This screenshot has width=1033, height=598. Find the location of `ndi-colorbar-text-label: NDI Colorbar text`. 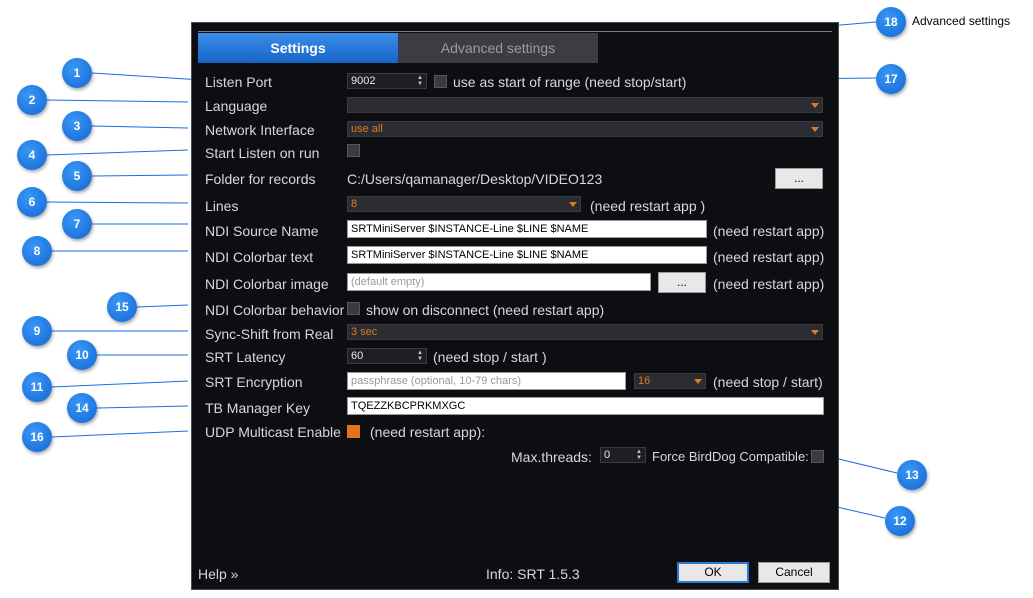

ndi-colorbar-text-label: NDI Colorbar text is located at coordinates (259, 257).